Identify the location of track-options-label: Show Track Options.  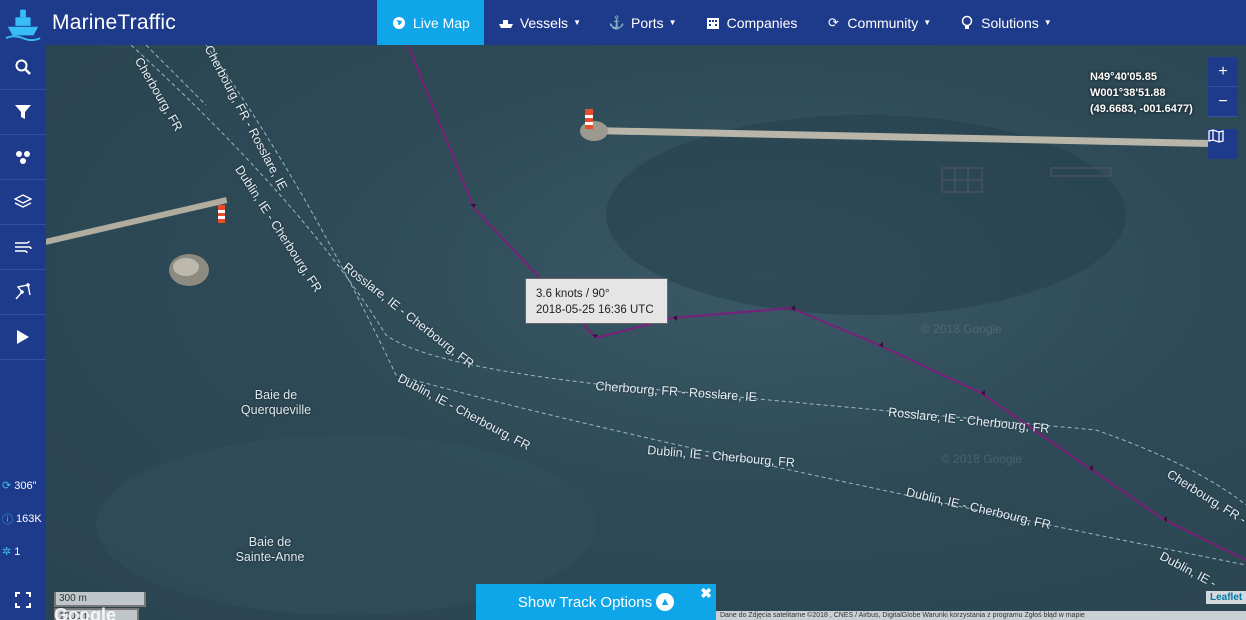
(585, 602).